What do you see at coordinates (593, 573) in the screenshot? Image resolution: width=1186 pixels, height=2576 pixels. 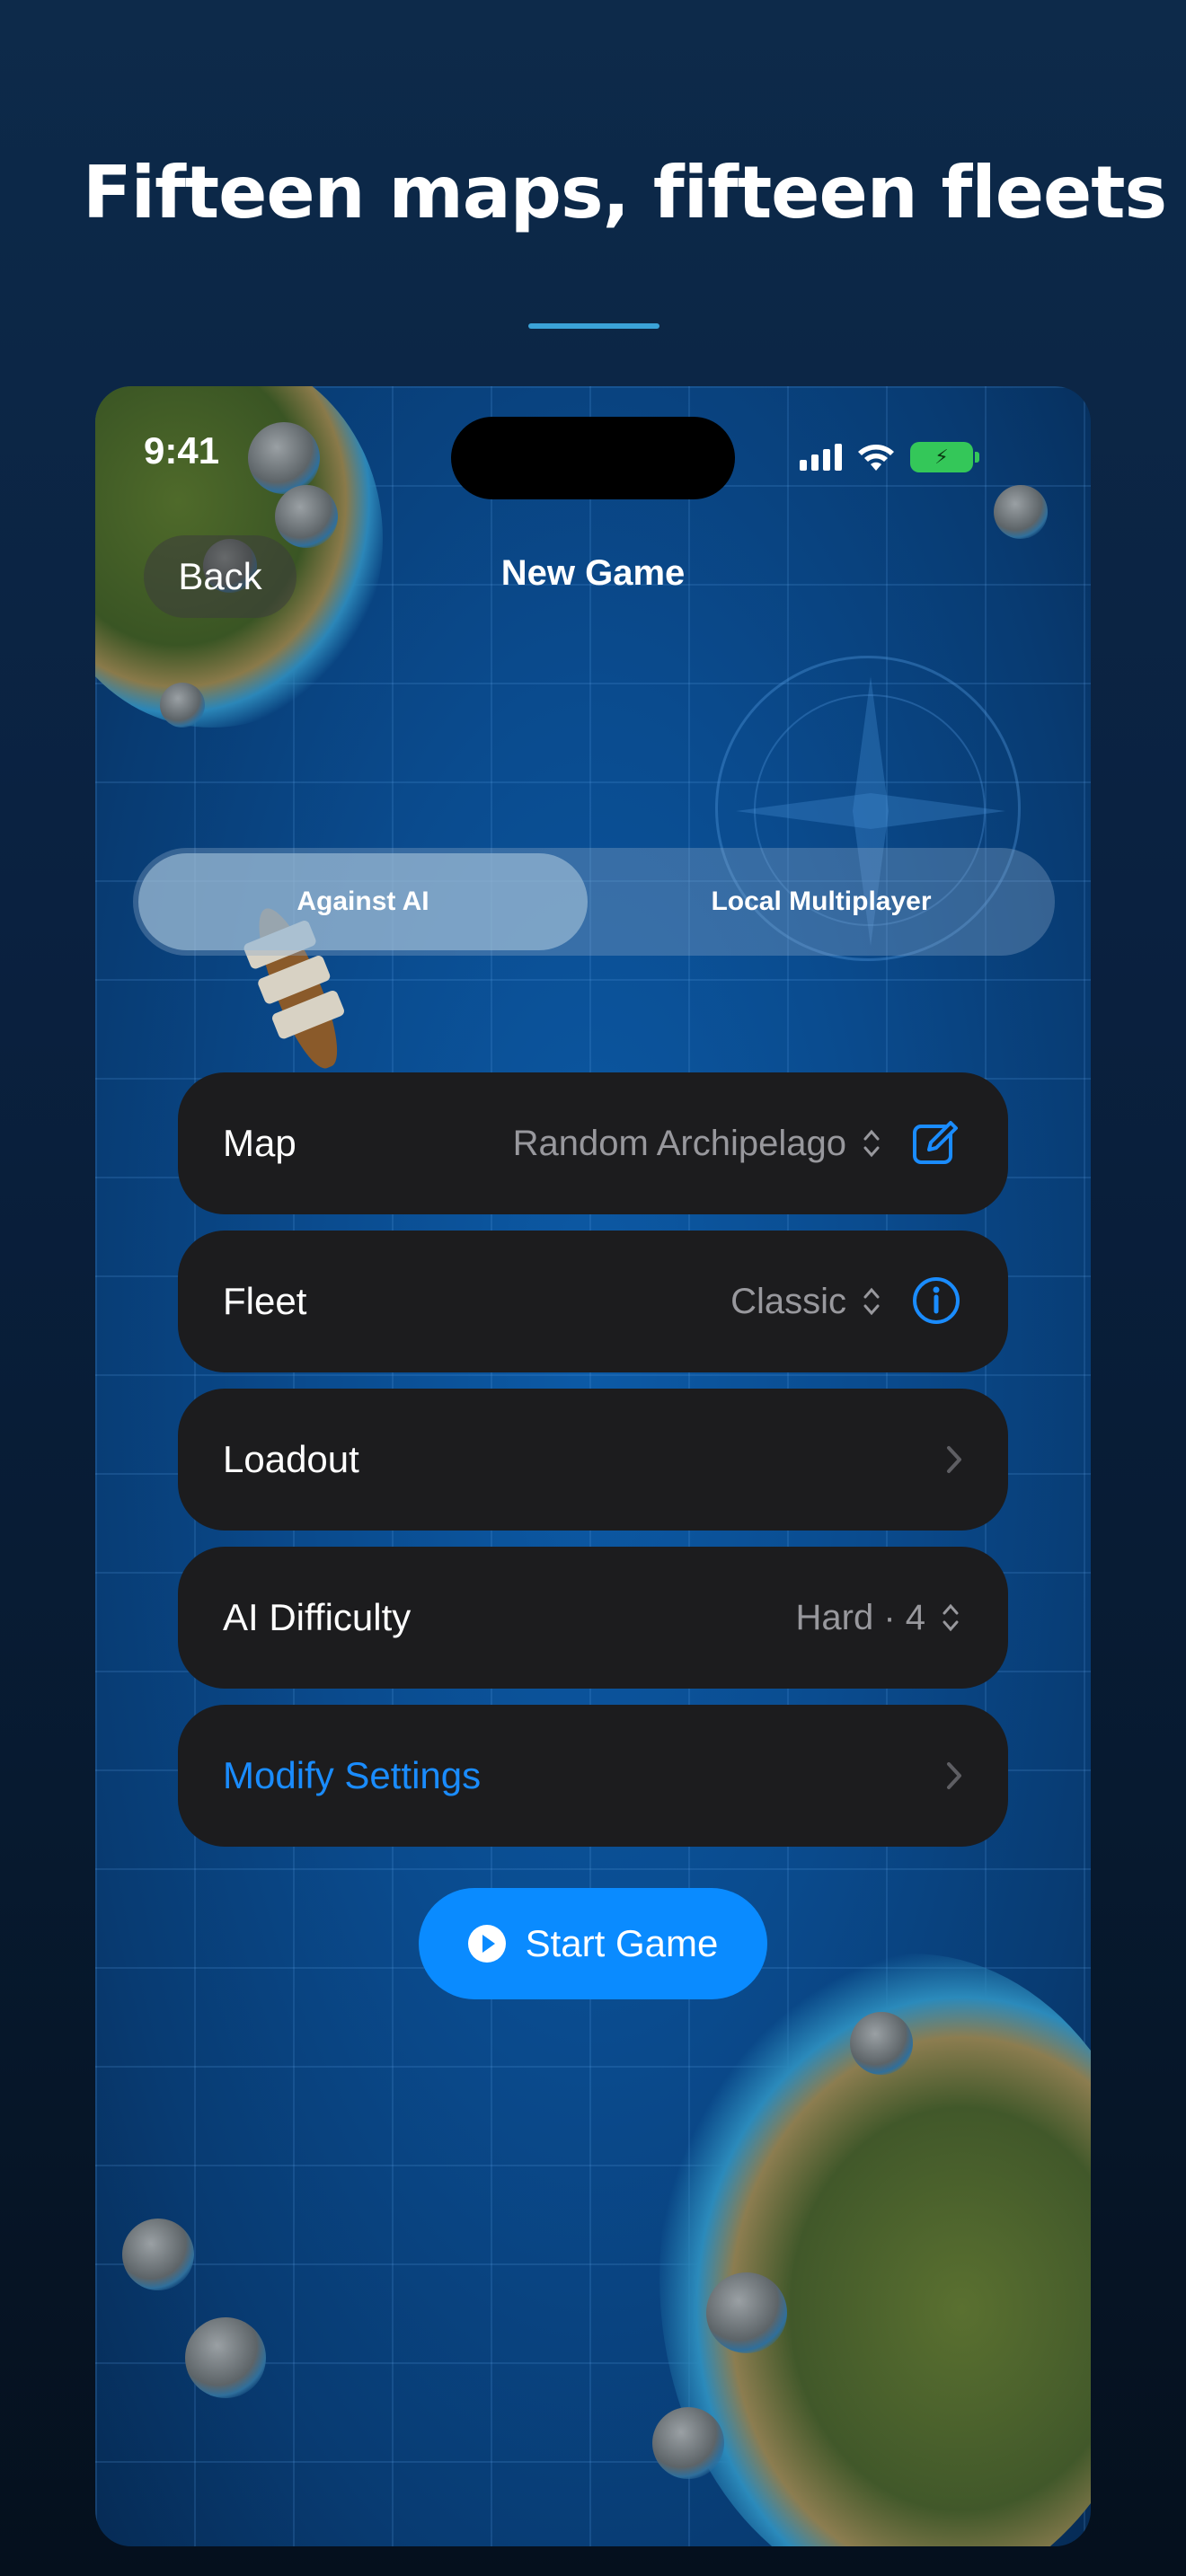 I see `nav-title: New Game` at bounding box center [593, 573].